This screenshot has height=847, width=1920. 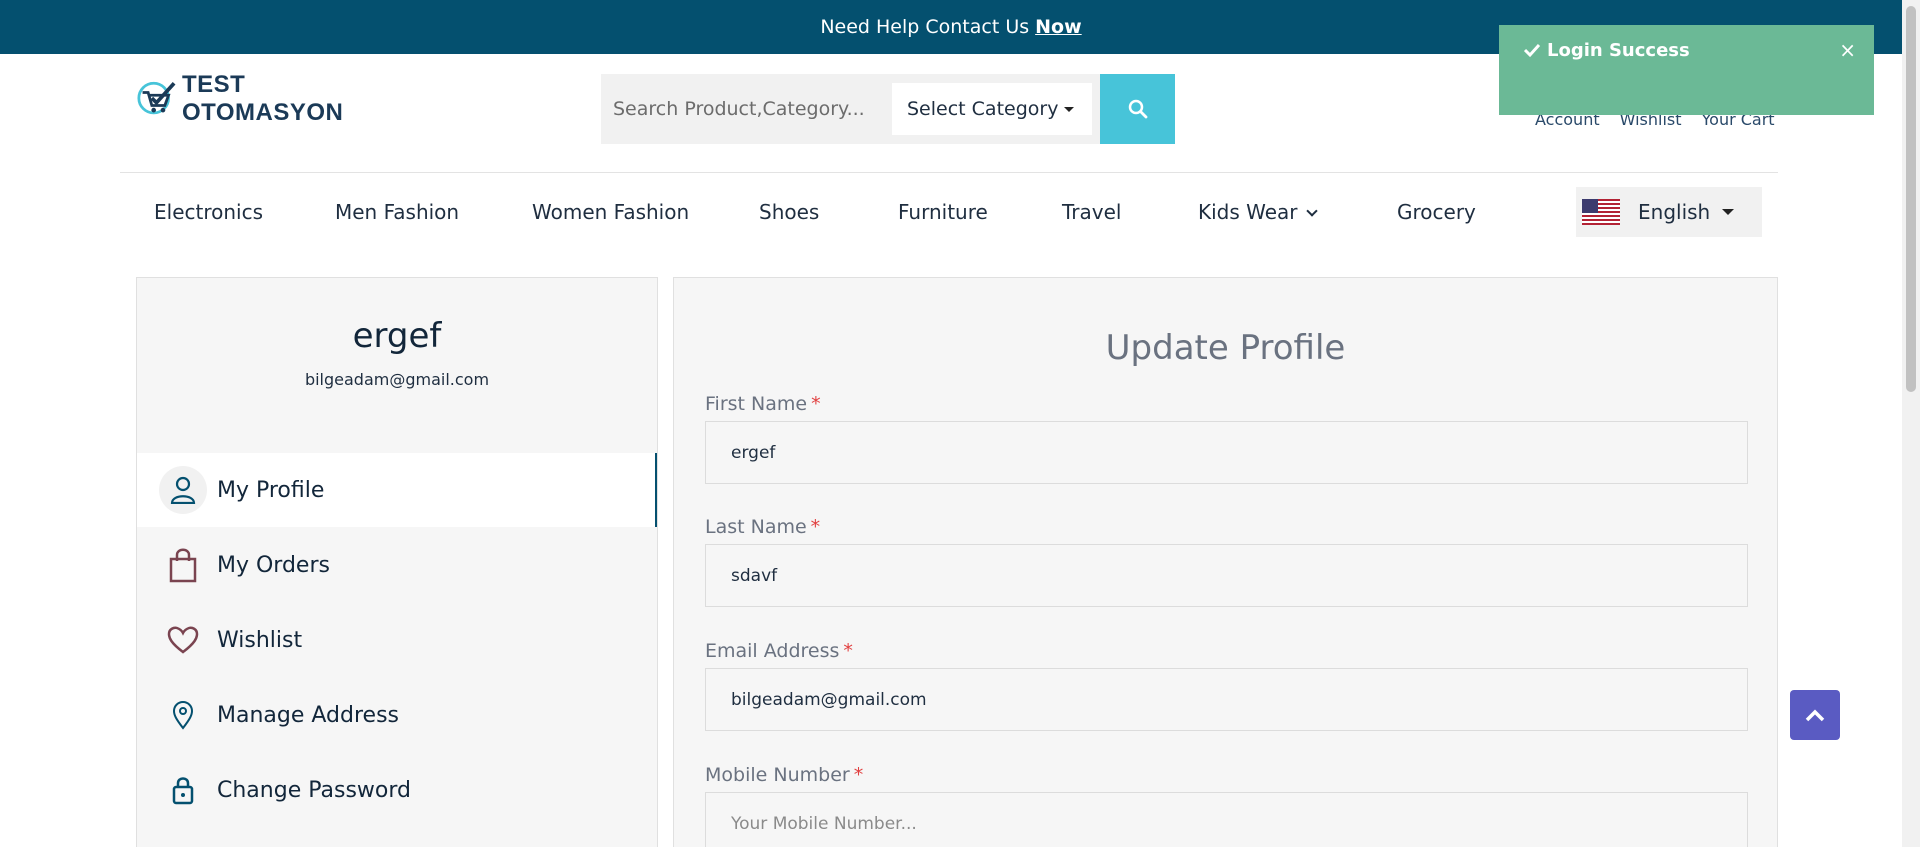 What do you see at coordinates (1618, 50) in the screenshot?
I see `toast-message: Login Success` at bounding box center [1618, 50].